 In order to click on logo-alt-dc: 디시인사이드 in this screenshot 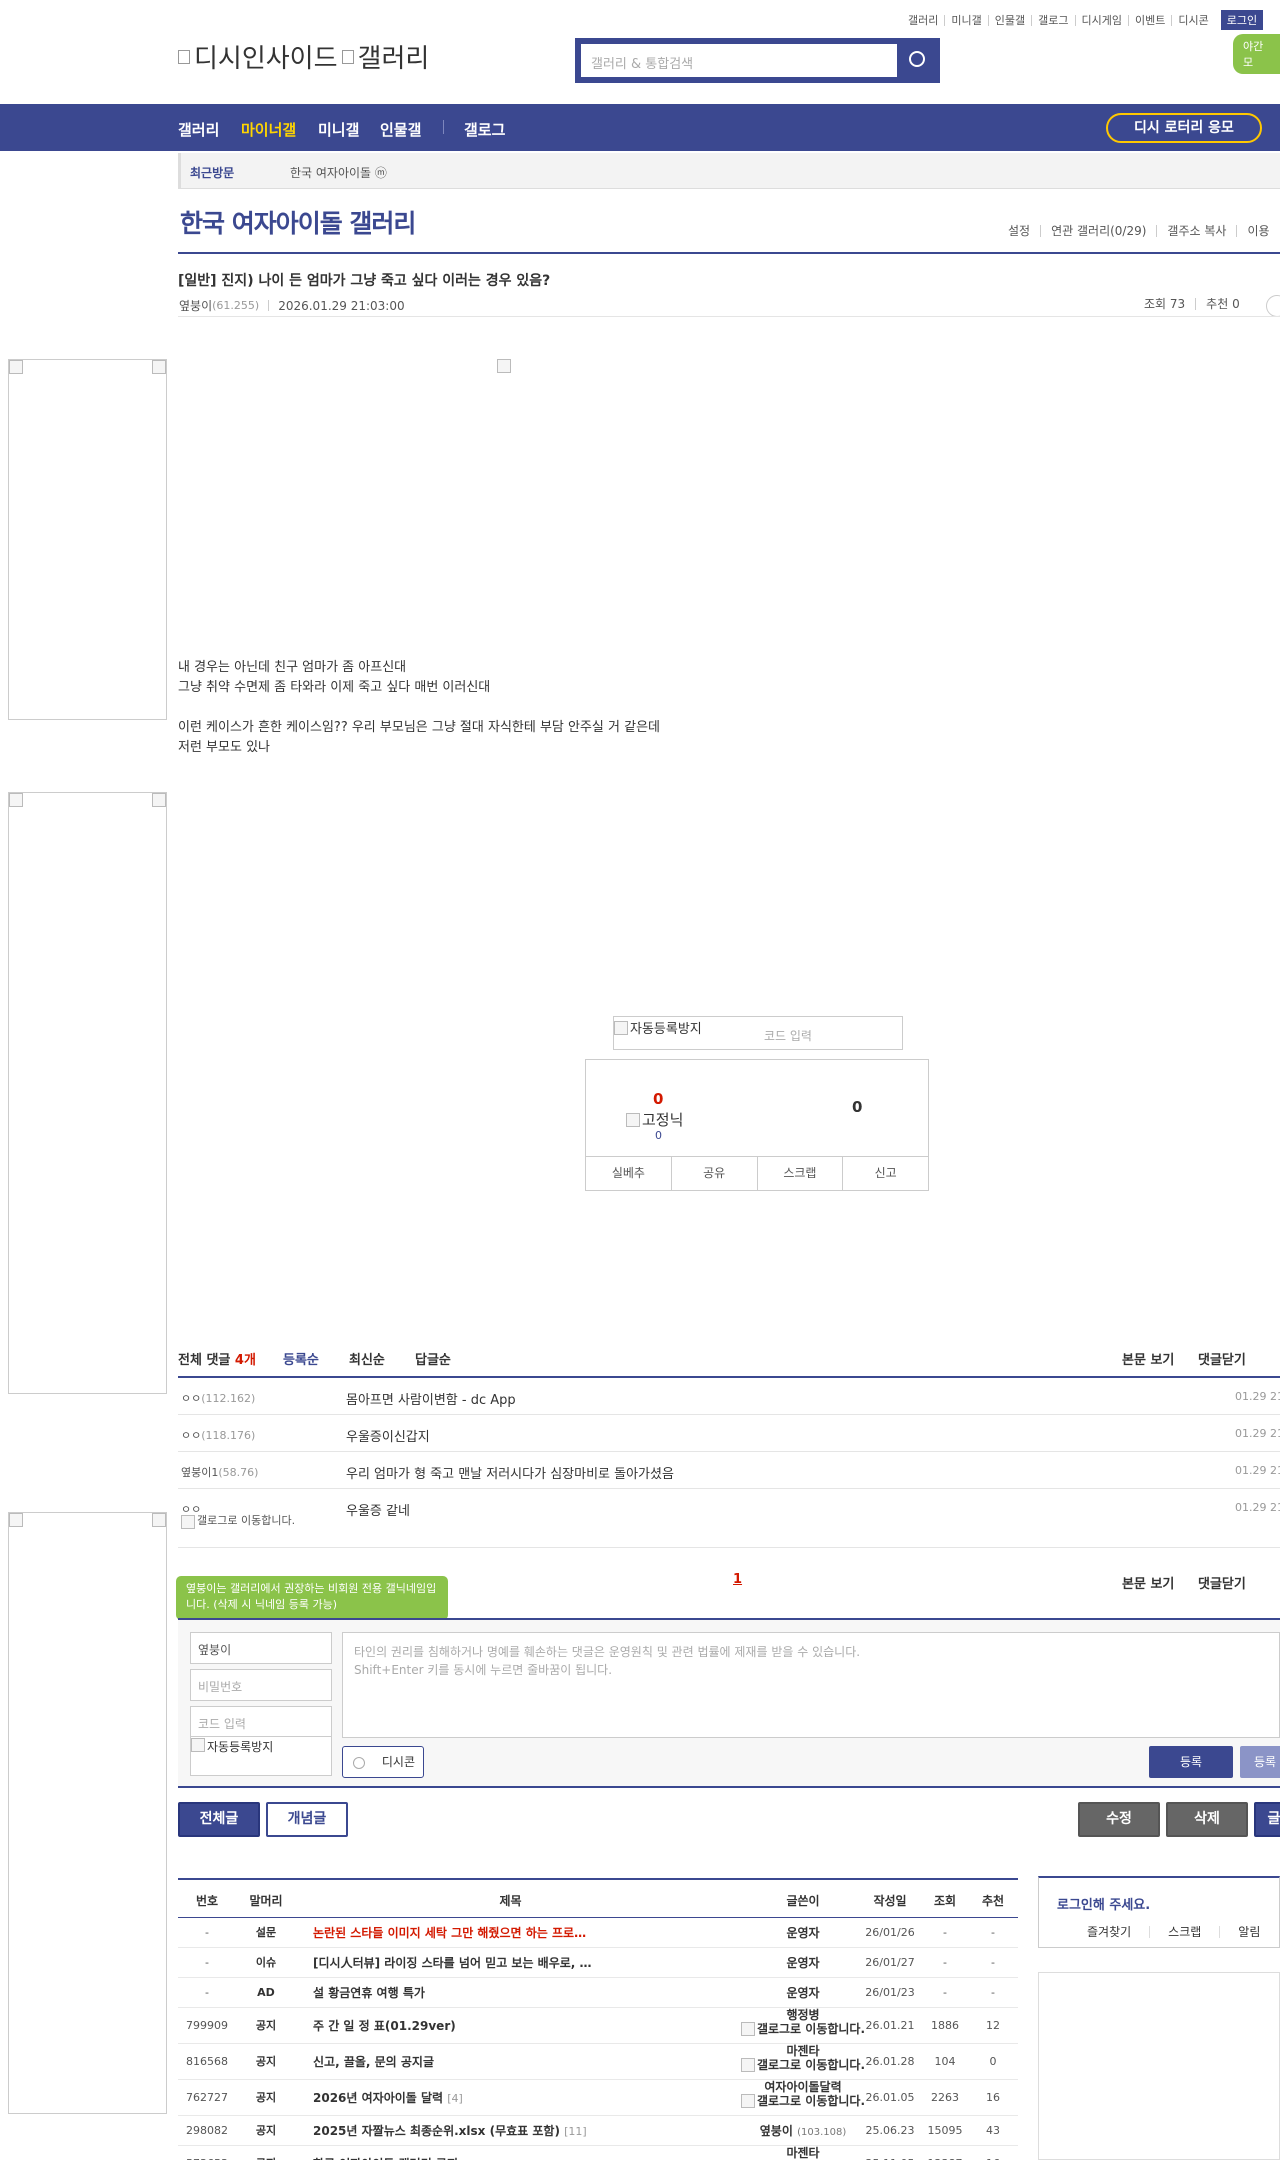, I will do `click(266, 59)`.